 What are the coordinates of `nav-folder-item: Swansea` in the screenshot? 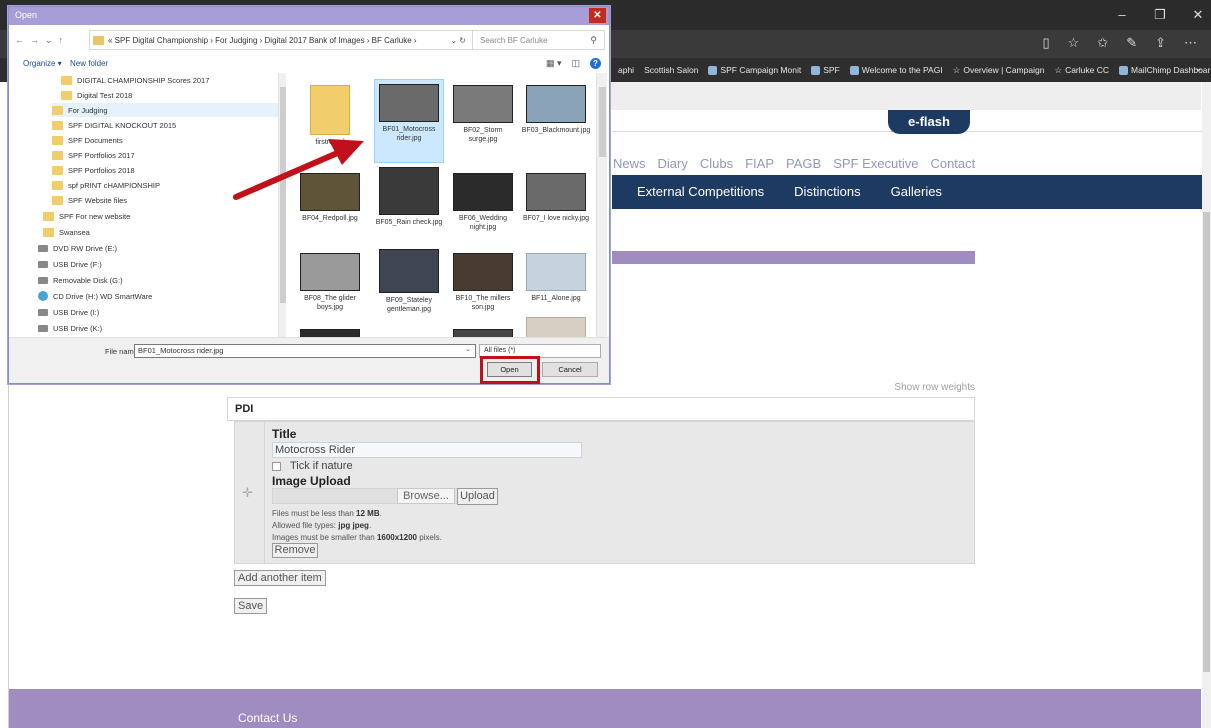 It's located at (66, 232).